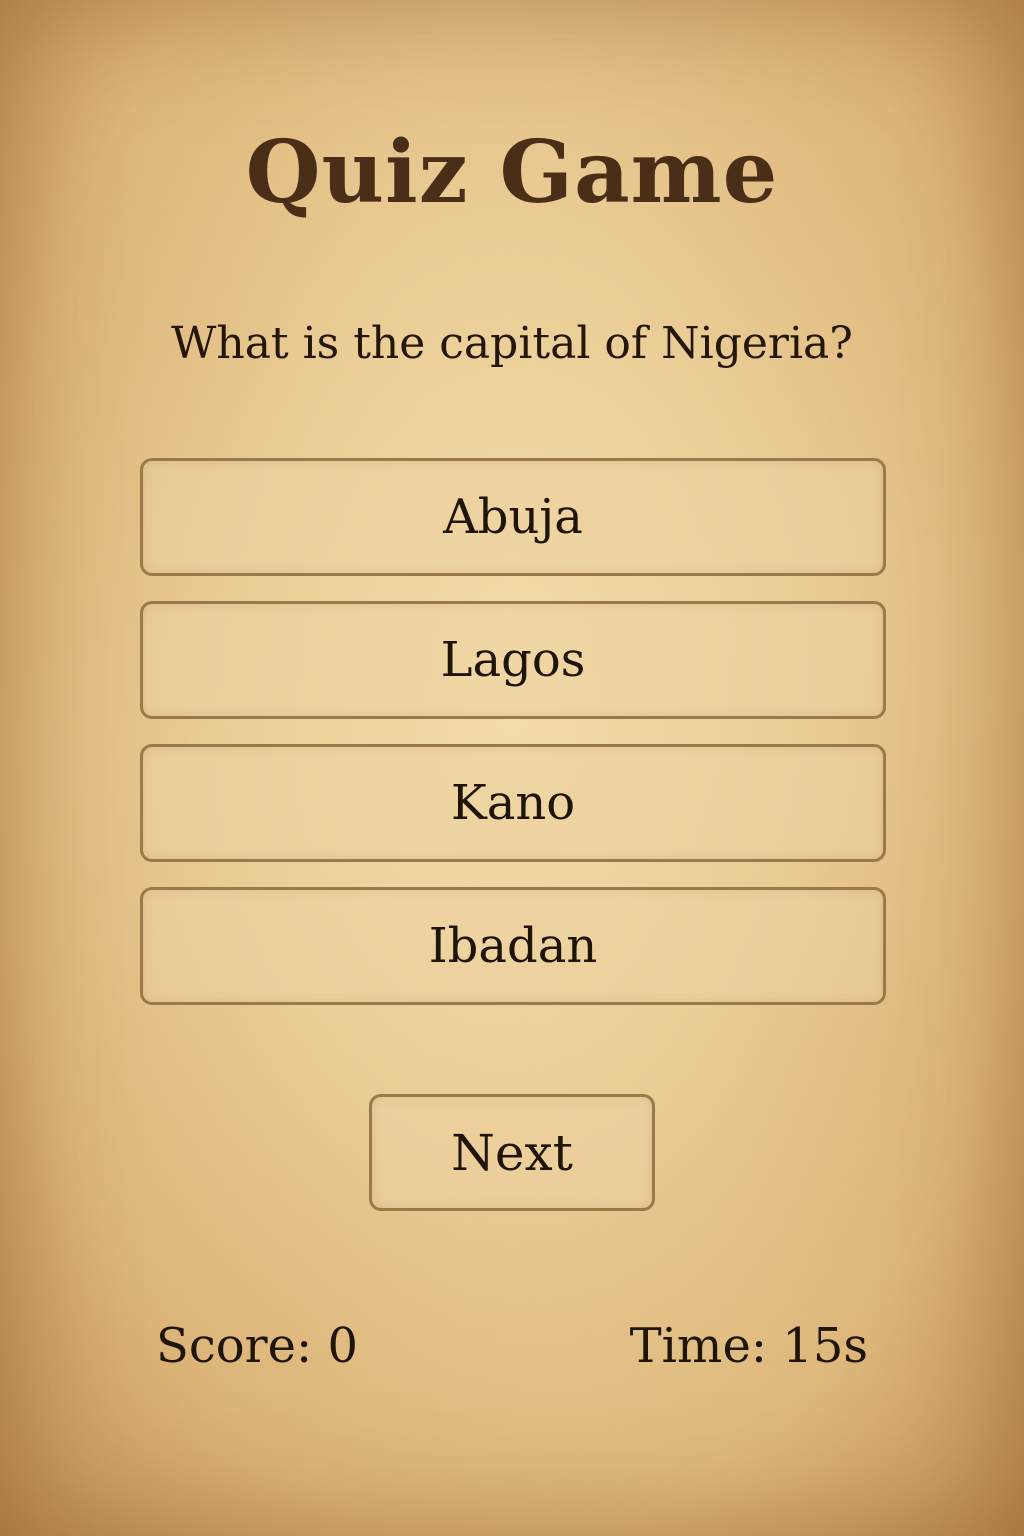 The width and height of the screenshot is (1024, 1536). Describe the element at coordinates (512, 172) in the screenshot. I see `game-title: Quiz Game` at that location.